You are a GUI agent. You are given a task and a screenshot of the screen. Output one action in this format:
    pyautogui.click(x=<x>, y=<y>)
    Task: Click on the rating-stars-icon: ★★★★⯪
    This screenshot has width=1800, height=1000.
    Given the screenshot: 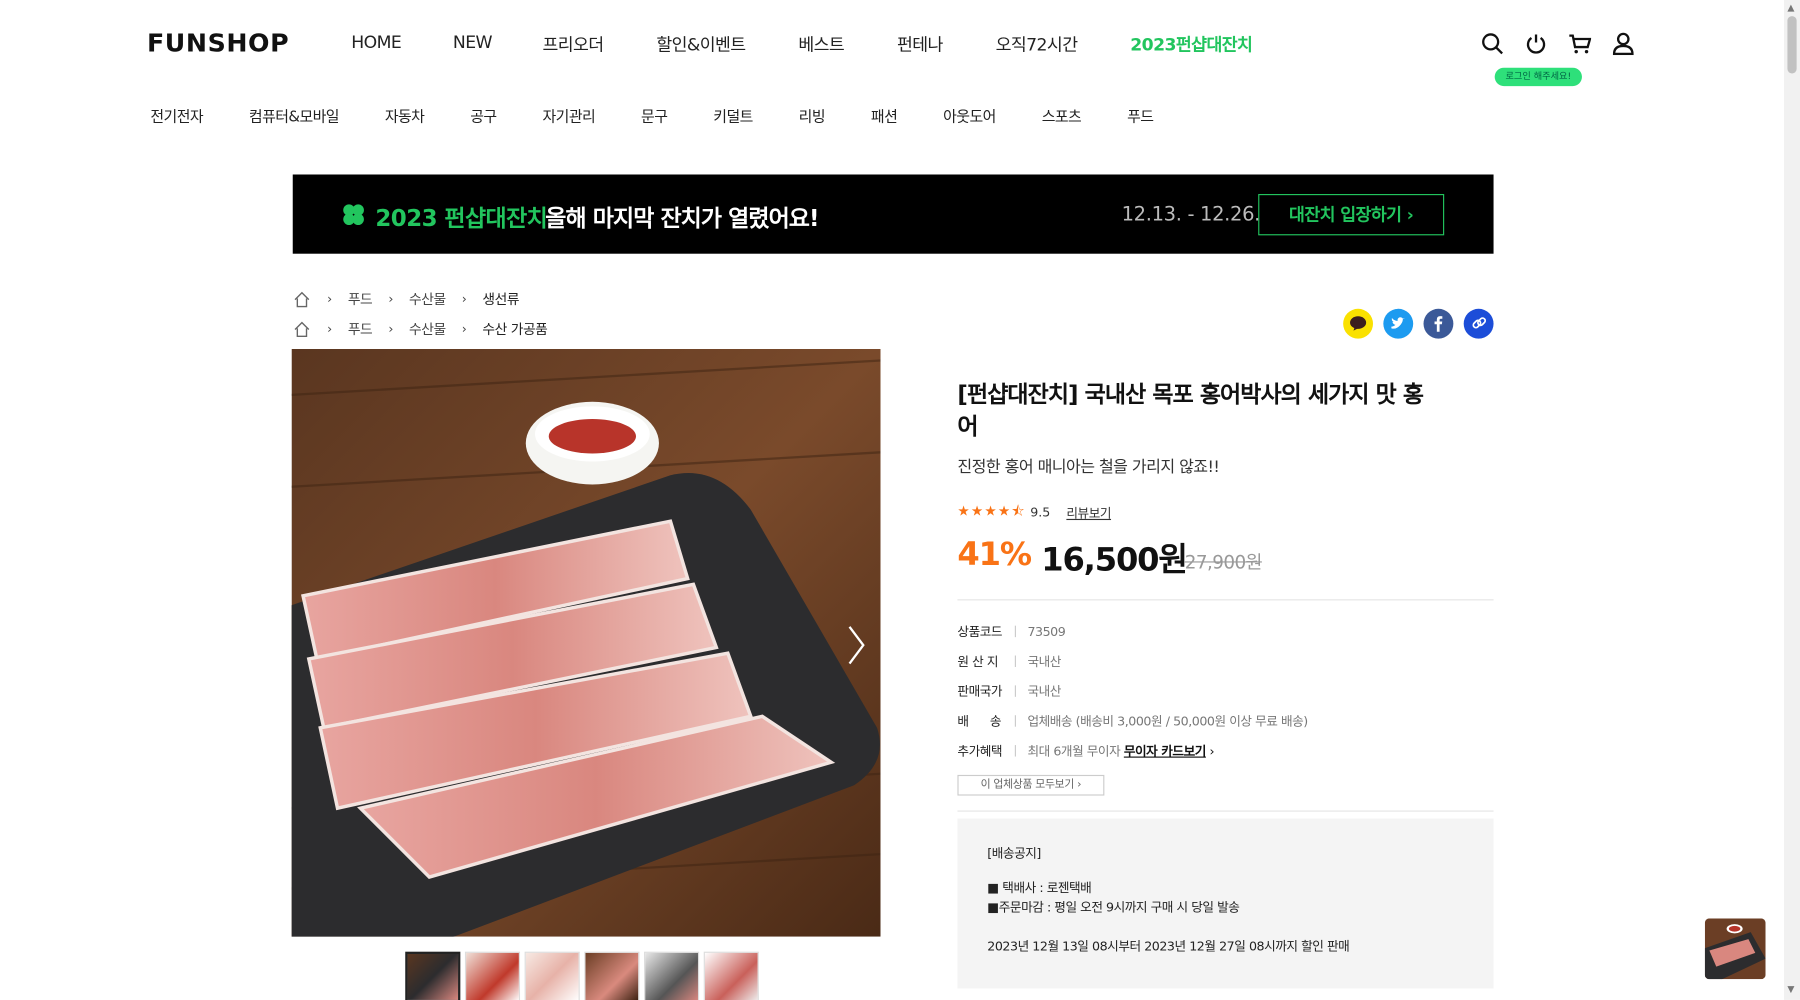 What is the action you would take?
    pyautogui.click(x=991, y=510)
    